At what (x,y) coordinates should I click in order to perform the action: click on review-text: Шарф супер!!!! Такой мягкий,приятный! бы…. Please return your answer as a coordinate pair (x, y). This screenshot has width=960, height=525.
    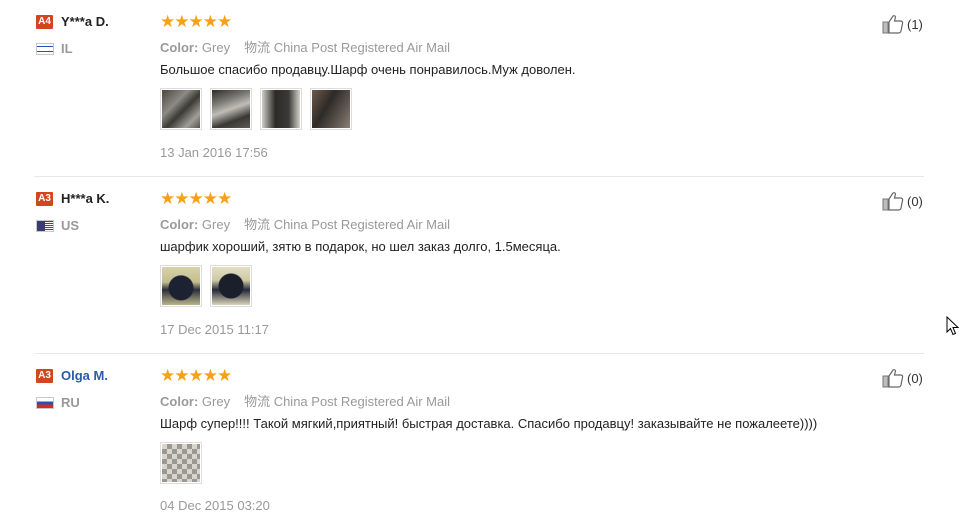
    Looking at the image, I should click on (489, 423).